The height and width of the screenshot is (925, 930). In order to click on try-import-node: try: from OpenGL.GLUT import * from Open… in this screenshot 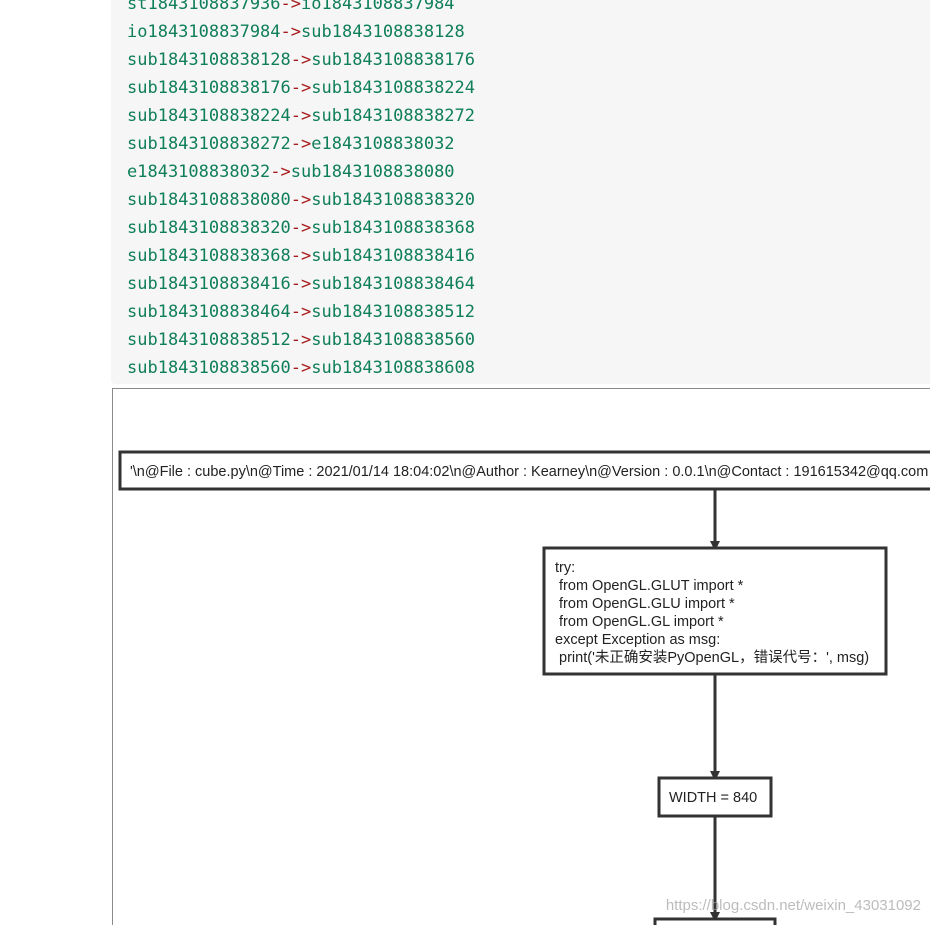, I will do `click(715, 611)`.